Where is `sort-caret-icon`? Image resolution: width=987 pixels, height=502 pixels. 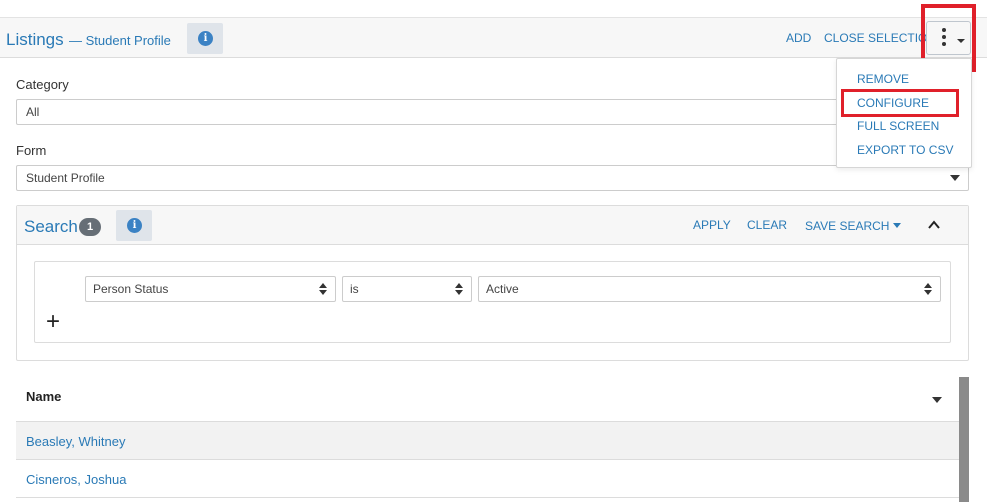
sort-caret-icon is located at coordinates (937, 400).